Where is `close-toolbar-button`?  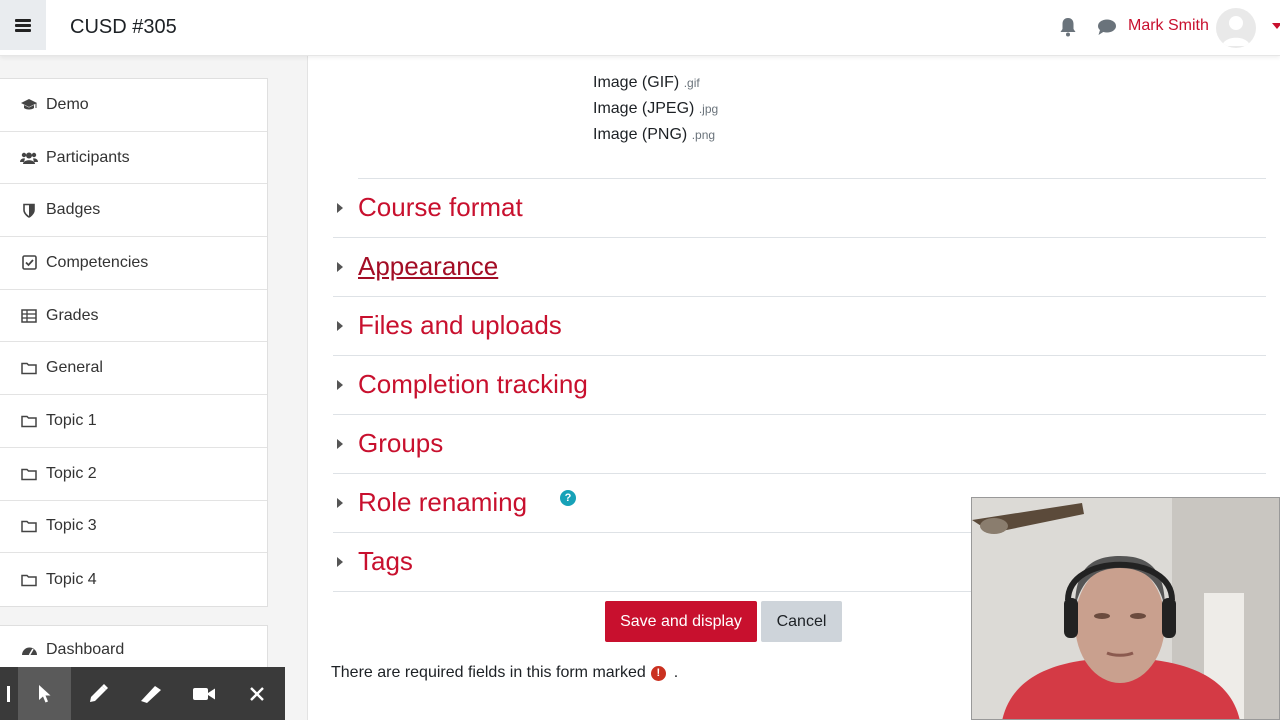 close-toolbar-button is located at coordinates (256, 693).